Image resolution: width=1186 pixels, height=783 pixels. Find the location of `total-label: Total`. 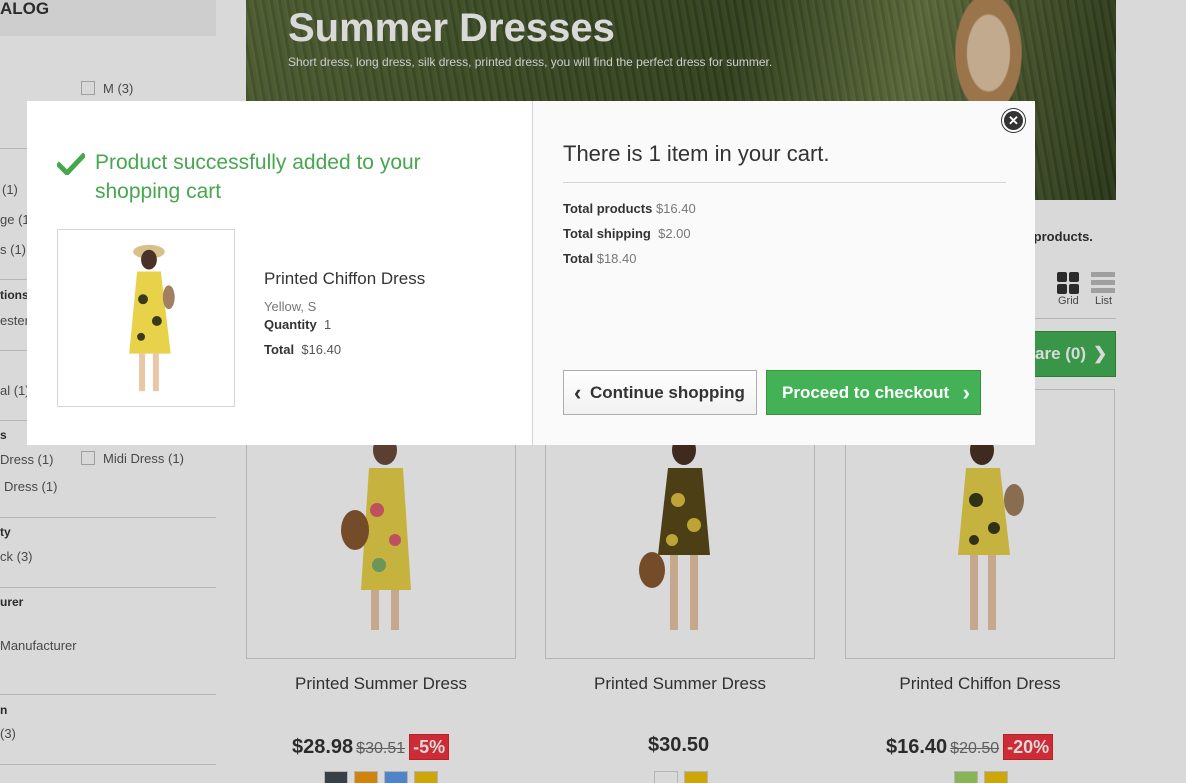

total-label: Total is located at coordinates (279, 349).